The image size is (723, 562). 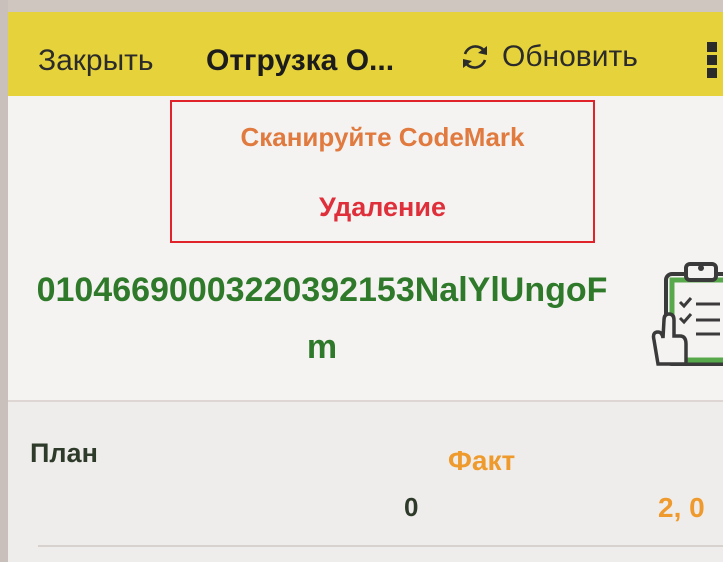 What do you see at coordinates (96, 61) in the screenshot?
I see `close-button: Закрыть` at bounding box center [96, 61].